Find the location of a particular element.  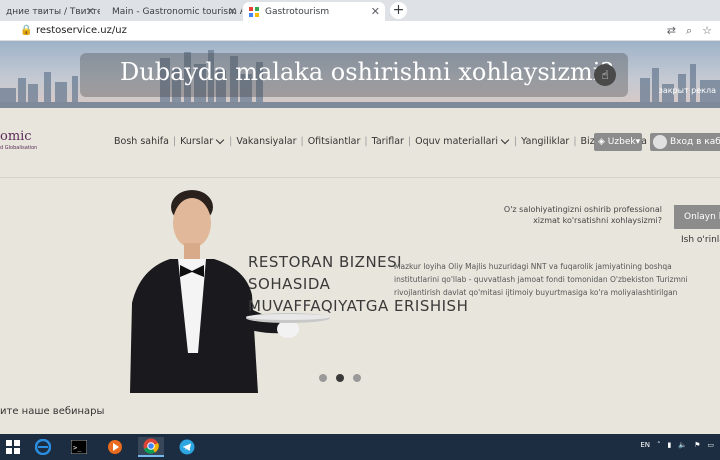

globe-icon: ◈ is located at coordinates (601, 142).